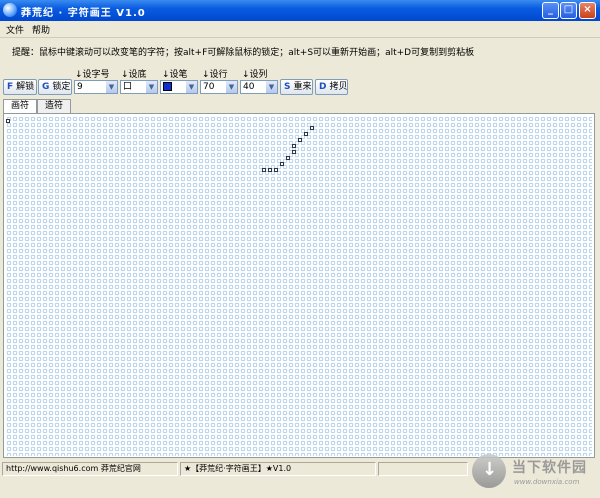 The height and width of the screenshot is (498, 600). Describe the element at coordinates (219, 87) in the screenshot. I see `rows-select: 70 ▼` at that location.